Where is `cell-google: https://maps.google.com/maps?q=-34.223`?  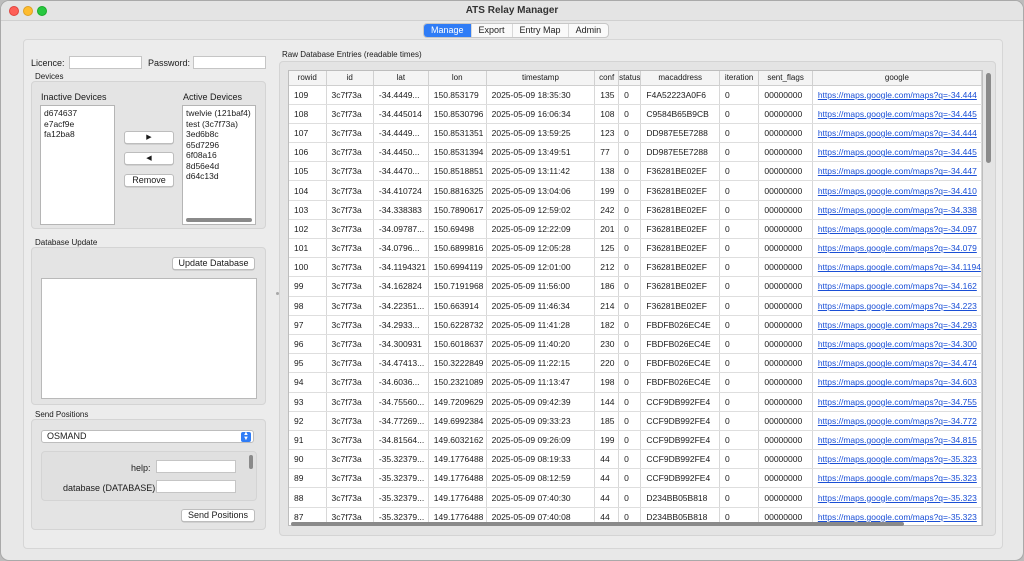 cell-google: https://maps.google.com/maps?q=-34.223 is located at coordinates (897, 306).